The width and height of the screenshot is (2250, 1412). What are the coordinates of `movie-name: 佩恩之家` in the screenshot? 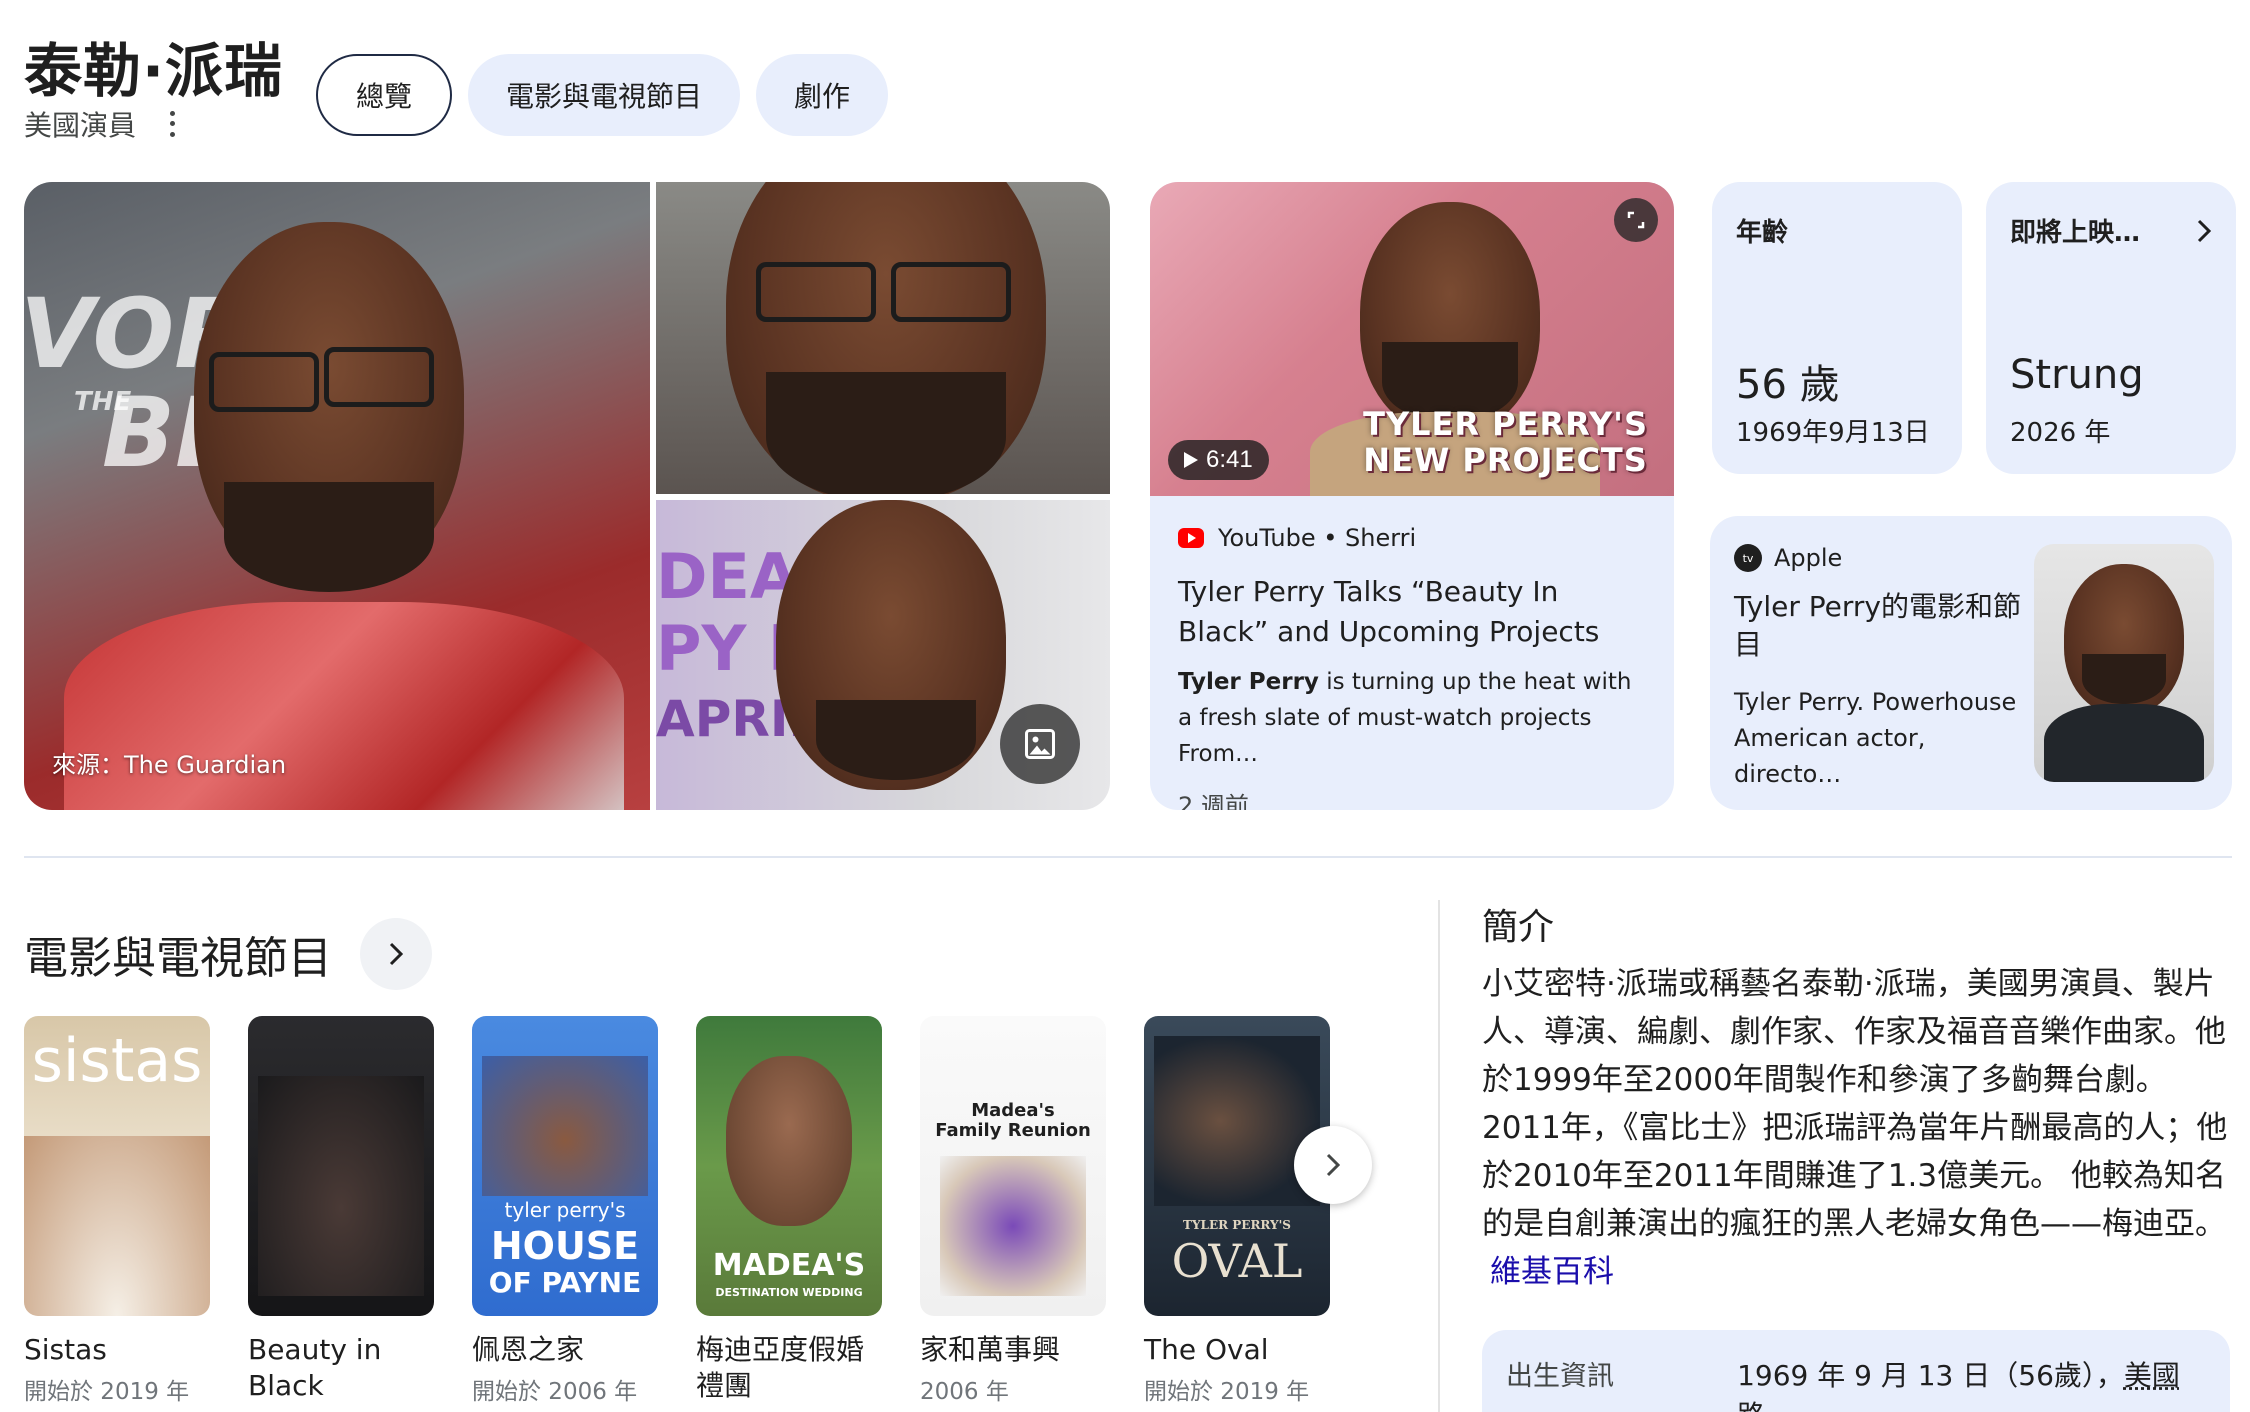 It's located at (565, 1350).